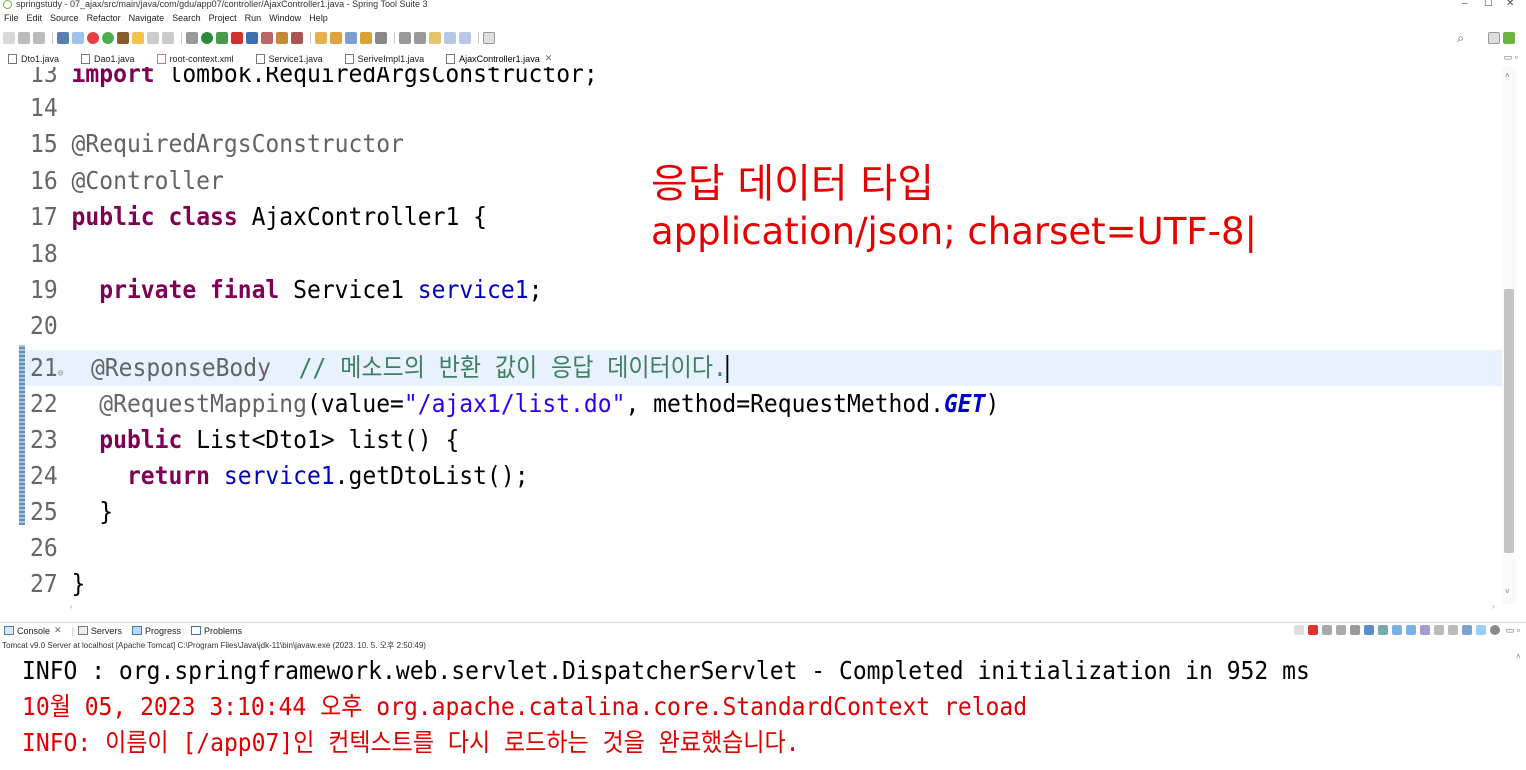  What do you see at coordinates (489, 38) in the screenshot?
I see `pin-editor-icon` at bounding box center [489, 38].